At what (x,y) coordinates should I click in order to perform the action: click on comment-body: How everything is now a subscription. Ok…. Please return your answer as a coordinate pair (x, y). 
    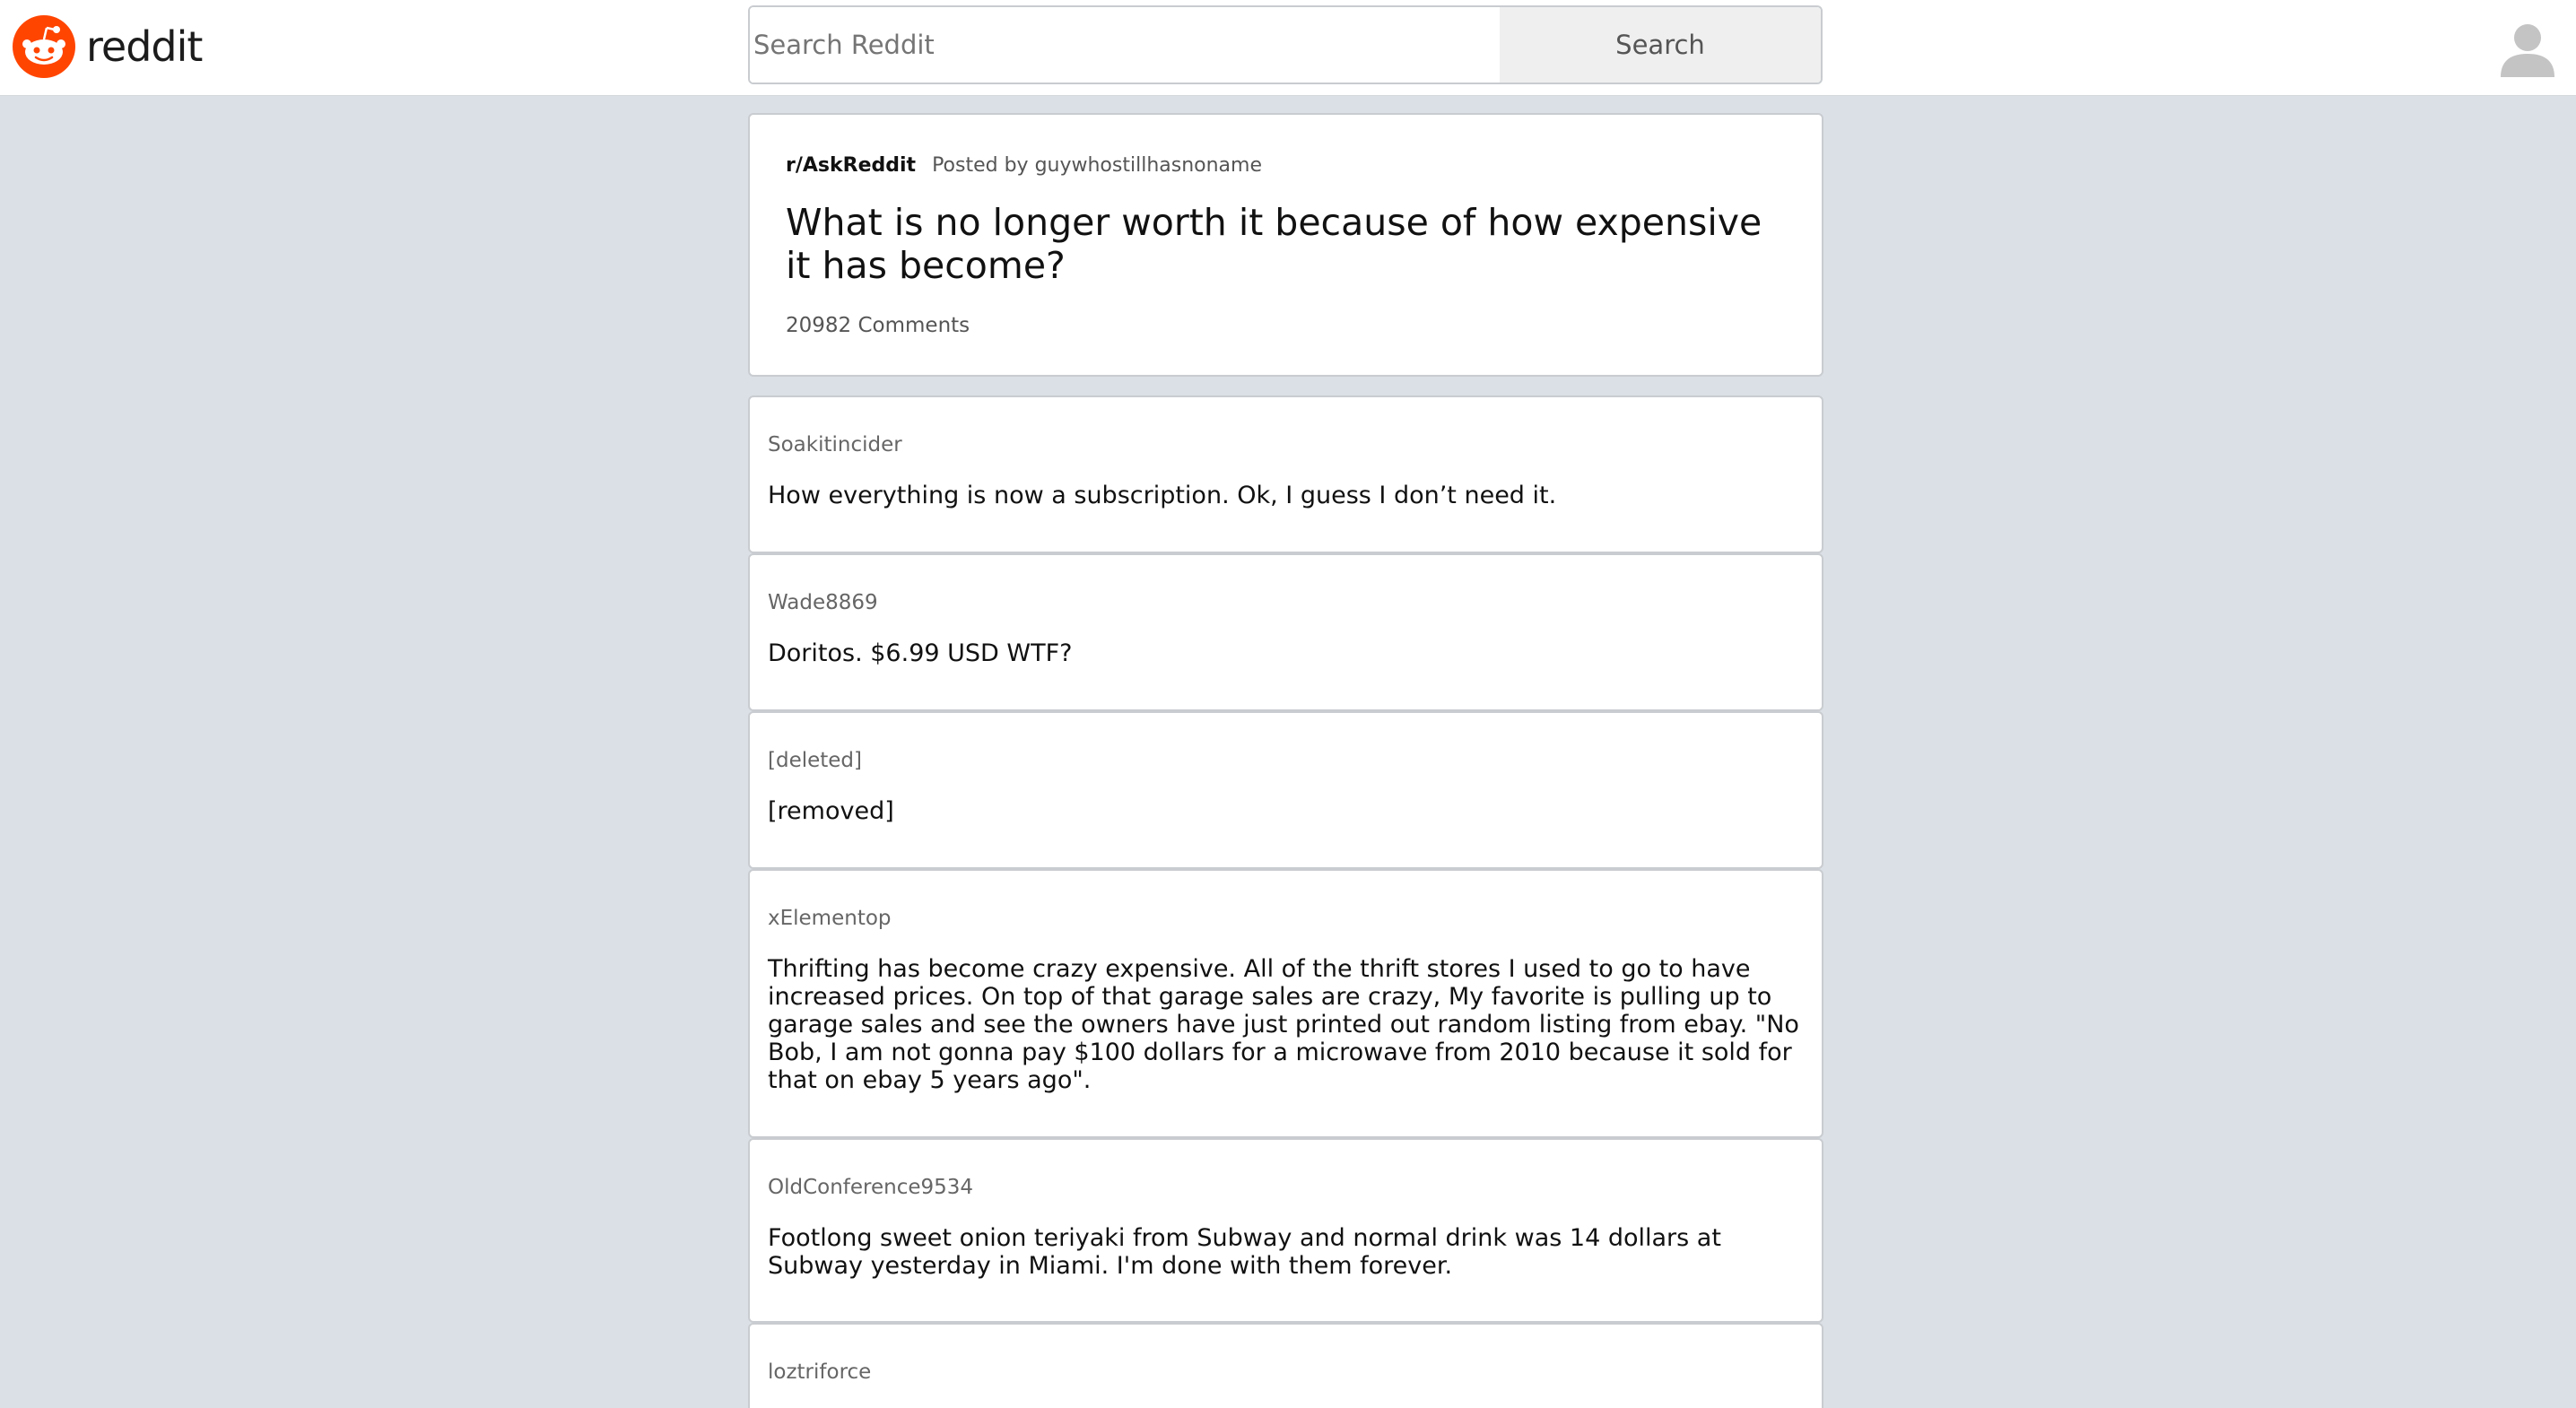
    Looking at the image, I should click on (1162, 495).